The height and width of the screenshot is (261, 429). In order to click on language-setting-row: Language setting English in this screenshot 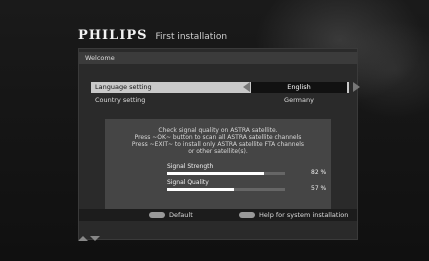, I will do `click(225, 87)`.